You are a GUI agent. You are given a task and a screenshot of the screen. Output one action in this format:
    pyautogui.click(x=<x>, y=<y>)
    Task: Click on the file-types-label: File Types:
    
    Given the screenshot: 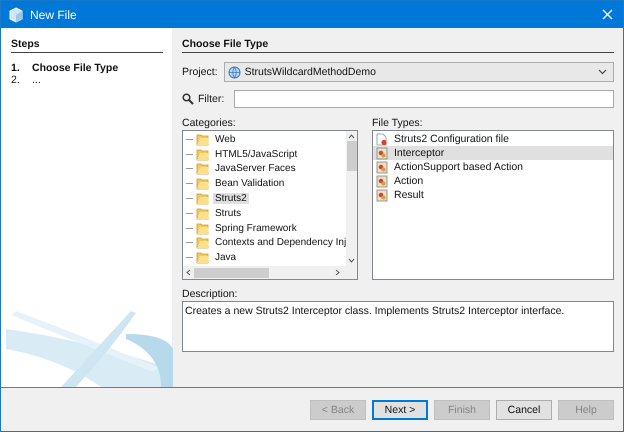 What is the action you would take?
    pyautogui.click(x=398, y=123)
    